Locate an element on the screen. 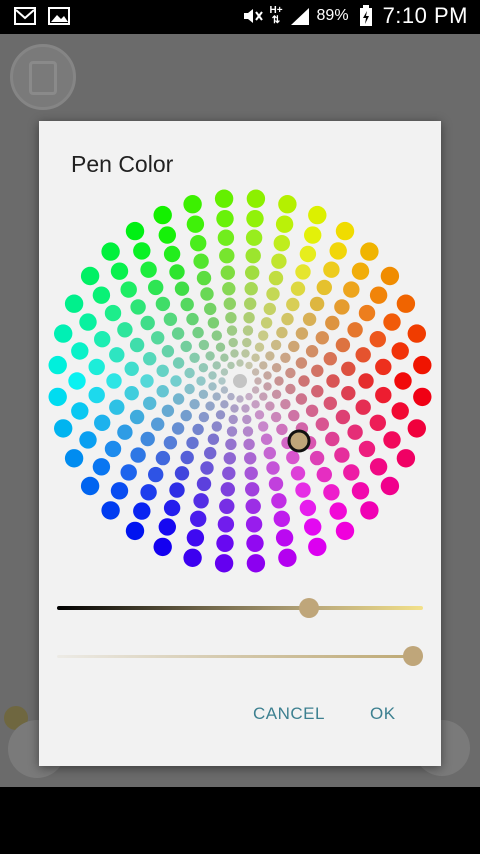 This screenshot has height=854, width=480. color-swatch-center is located at coordinates (240, 381).